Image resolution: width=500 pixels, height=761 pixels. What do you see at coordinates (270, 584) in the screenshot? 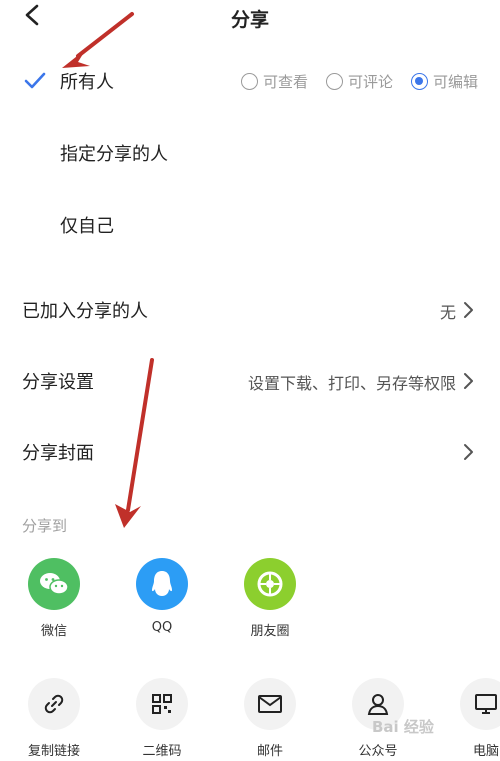
I see `moments-icon` at bounding box center [270, 584].